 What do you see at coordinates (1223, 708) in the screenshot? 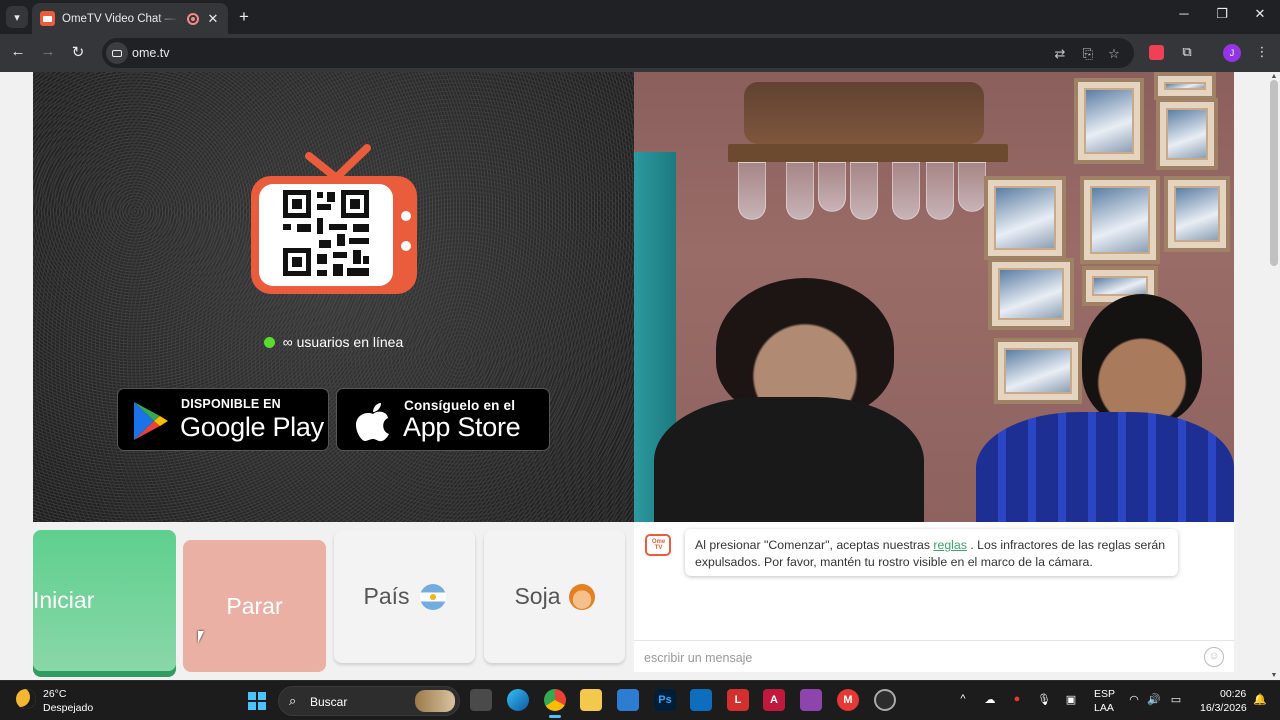
I see `clock-date: 16/3/2026` at bounding box center [1223, 708].